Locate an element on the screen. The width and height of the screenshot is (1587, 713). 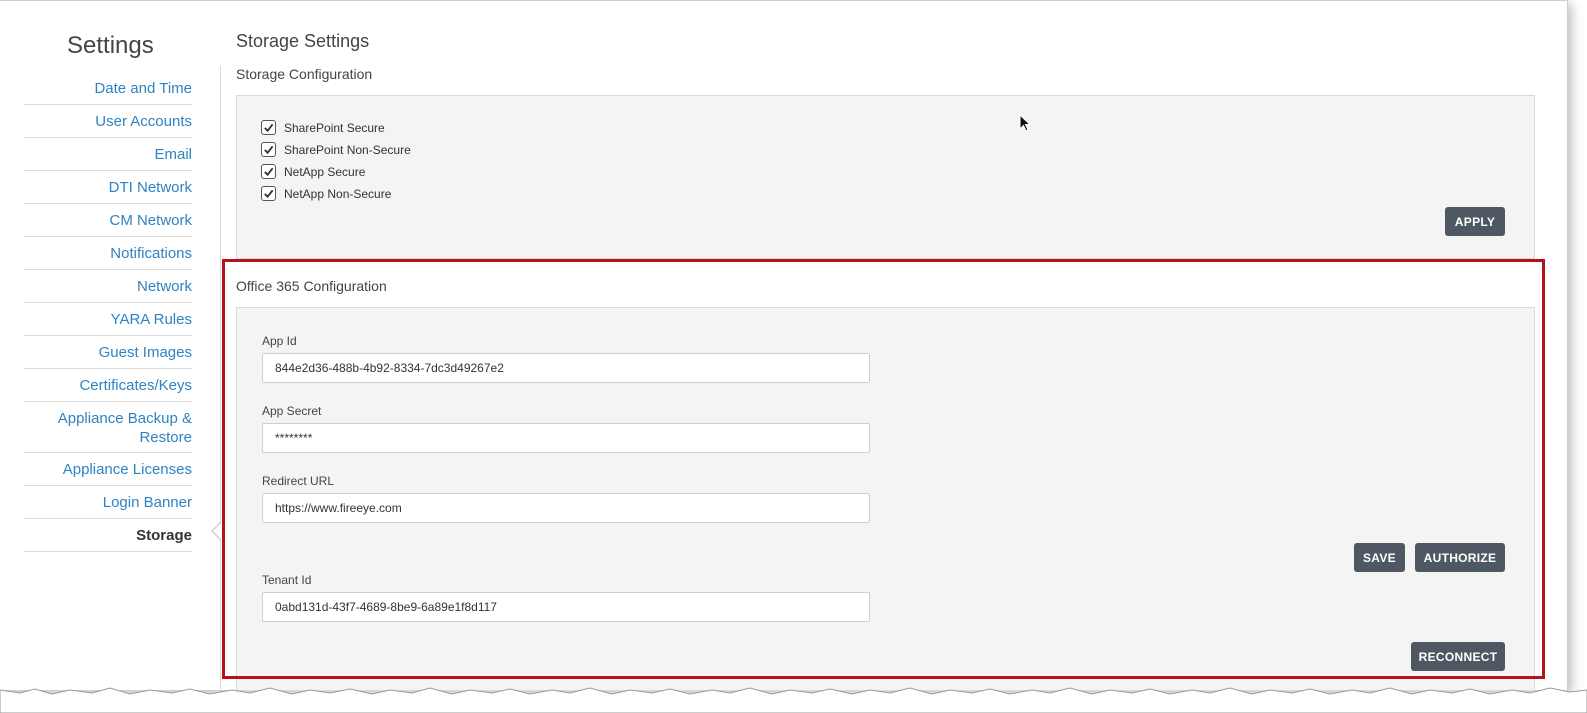
sidebar-item-appliance-backup-restore: Appliance Backup & Restore is located at coordinates (108, 427).